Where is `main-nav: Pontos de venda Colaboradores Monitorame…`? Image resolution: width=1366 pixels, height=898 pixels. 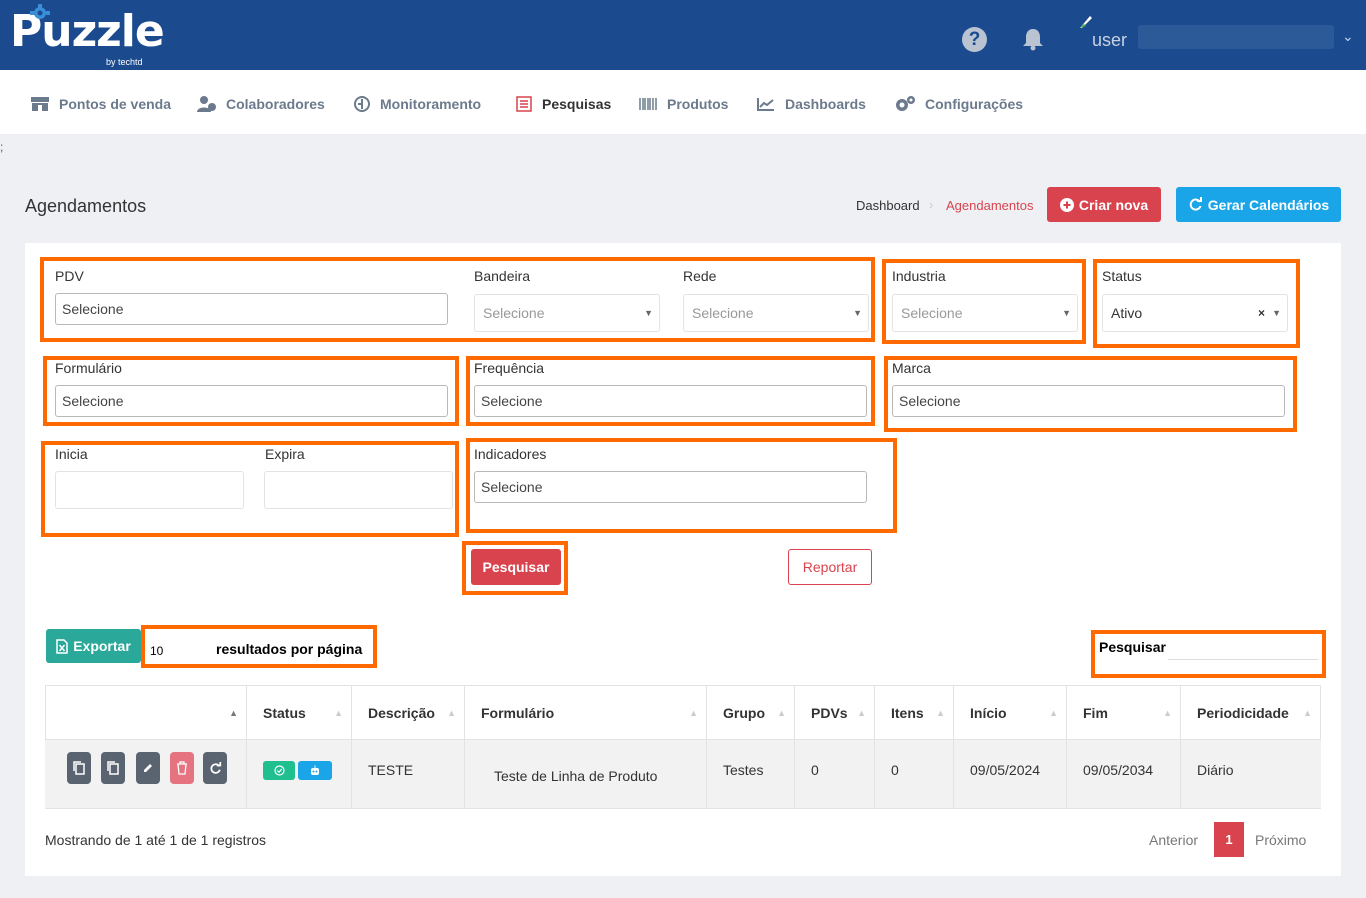 main-nav: Pontos de venda Colaboradores Monitorame… is located at coordinates (683, 102).